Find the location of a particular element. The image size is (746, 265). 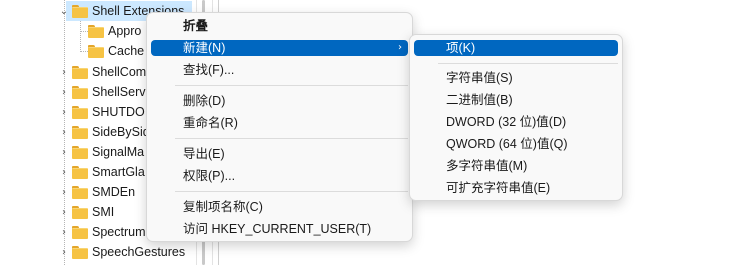

submenu-item-string-value: 字符串值(S) is located at coordinates (516, 78).